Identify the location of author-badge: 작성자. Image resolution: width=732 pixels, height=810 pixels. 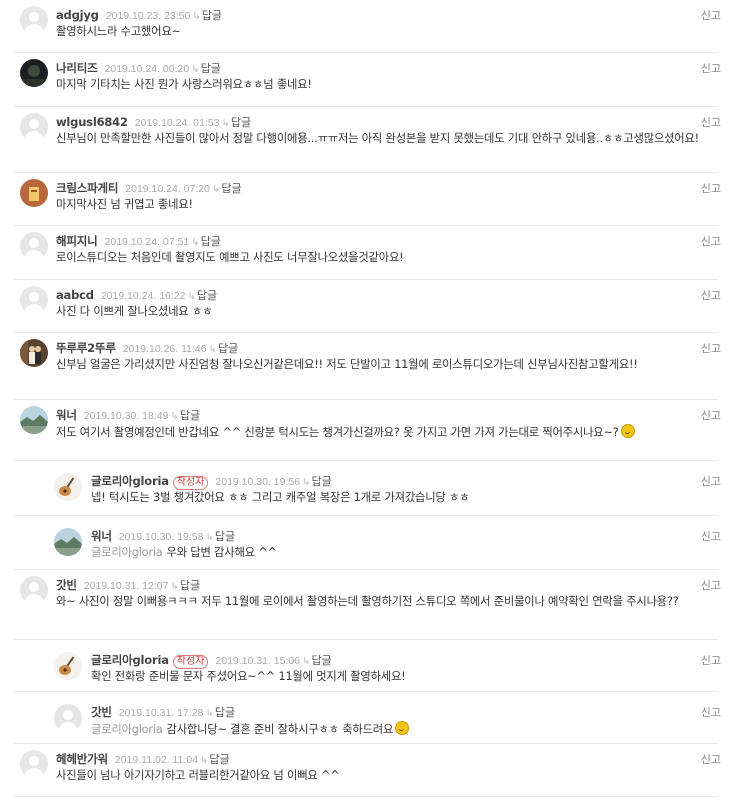
(190, 662).